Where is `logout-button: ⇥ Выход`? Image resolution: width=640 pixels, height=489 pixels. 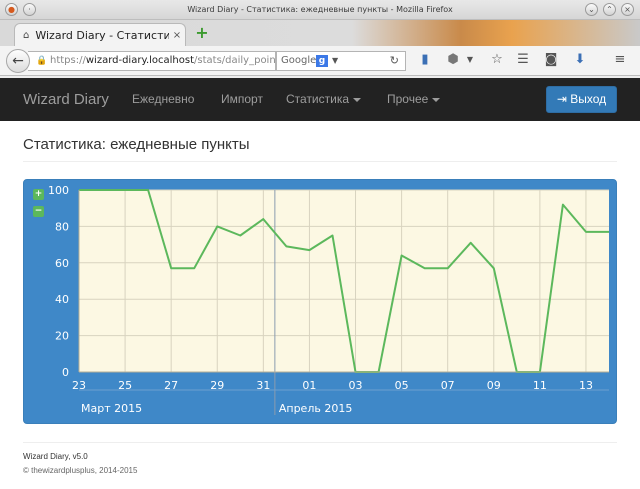
logout-button: ⇥ Выход is located at coordinates (581, 99).